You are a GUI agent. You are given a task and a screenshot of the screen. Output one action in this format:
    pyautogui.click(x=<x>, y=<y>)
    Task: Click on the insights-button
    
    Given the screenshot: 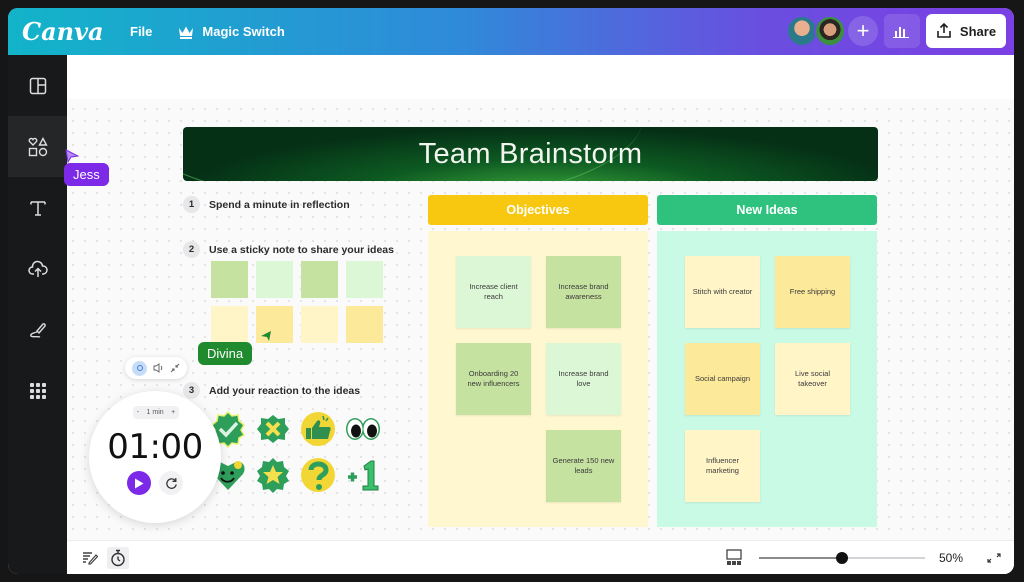 What is the action you would take?
    pyautogui.click(x=902, y=31)
    